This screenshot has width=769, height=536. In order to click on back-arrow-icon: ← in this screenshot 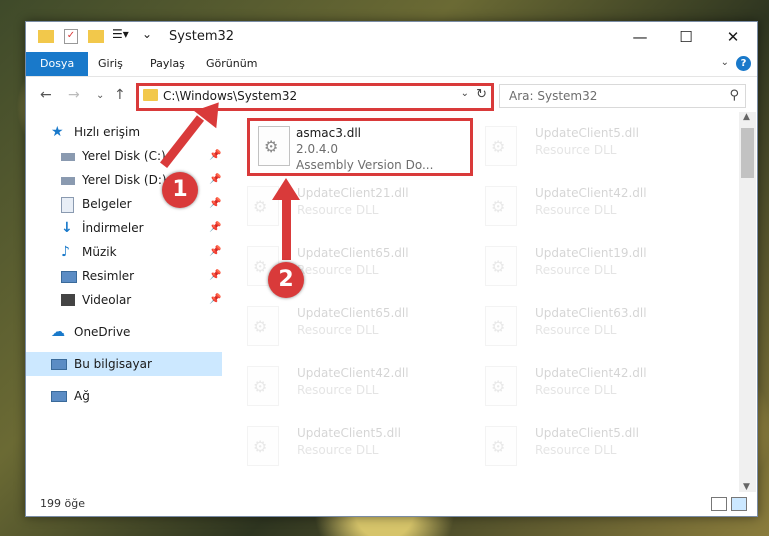, I will do `click(46, 95)`.